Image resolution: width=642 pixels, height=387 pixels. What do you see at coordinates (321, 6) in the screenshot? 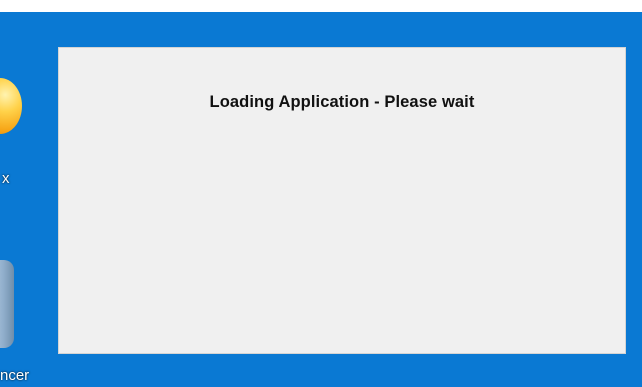
I see `screen-top-strip` at bounding box center [321, 6].